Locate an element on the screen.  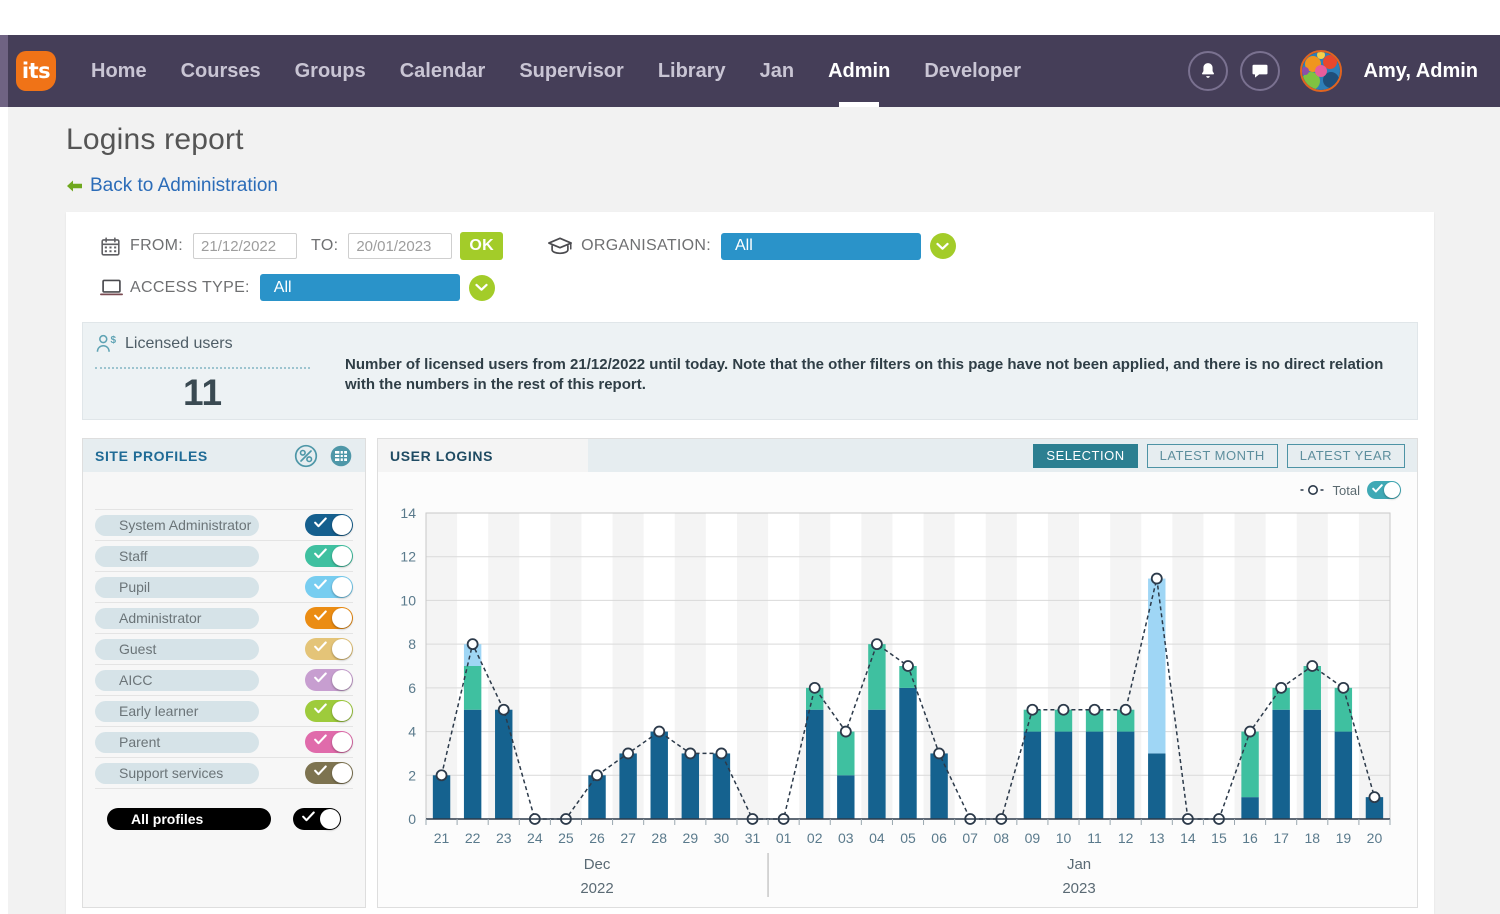
organisation-dropdown-button is located at coordinates (942, 246).